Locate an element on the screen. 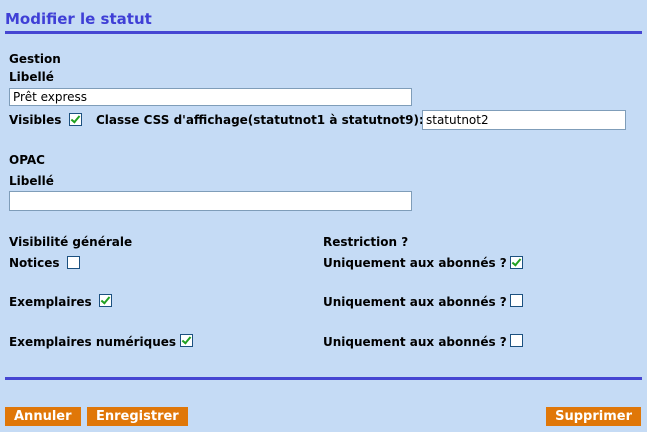 This screenshot has width=647, height=432. gestion-section-label: Gestion is located at coordinates (35, 59).